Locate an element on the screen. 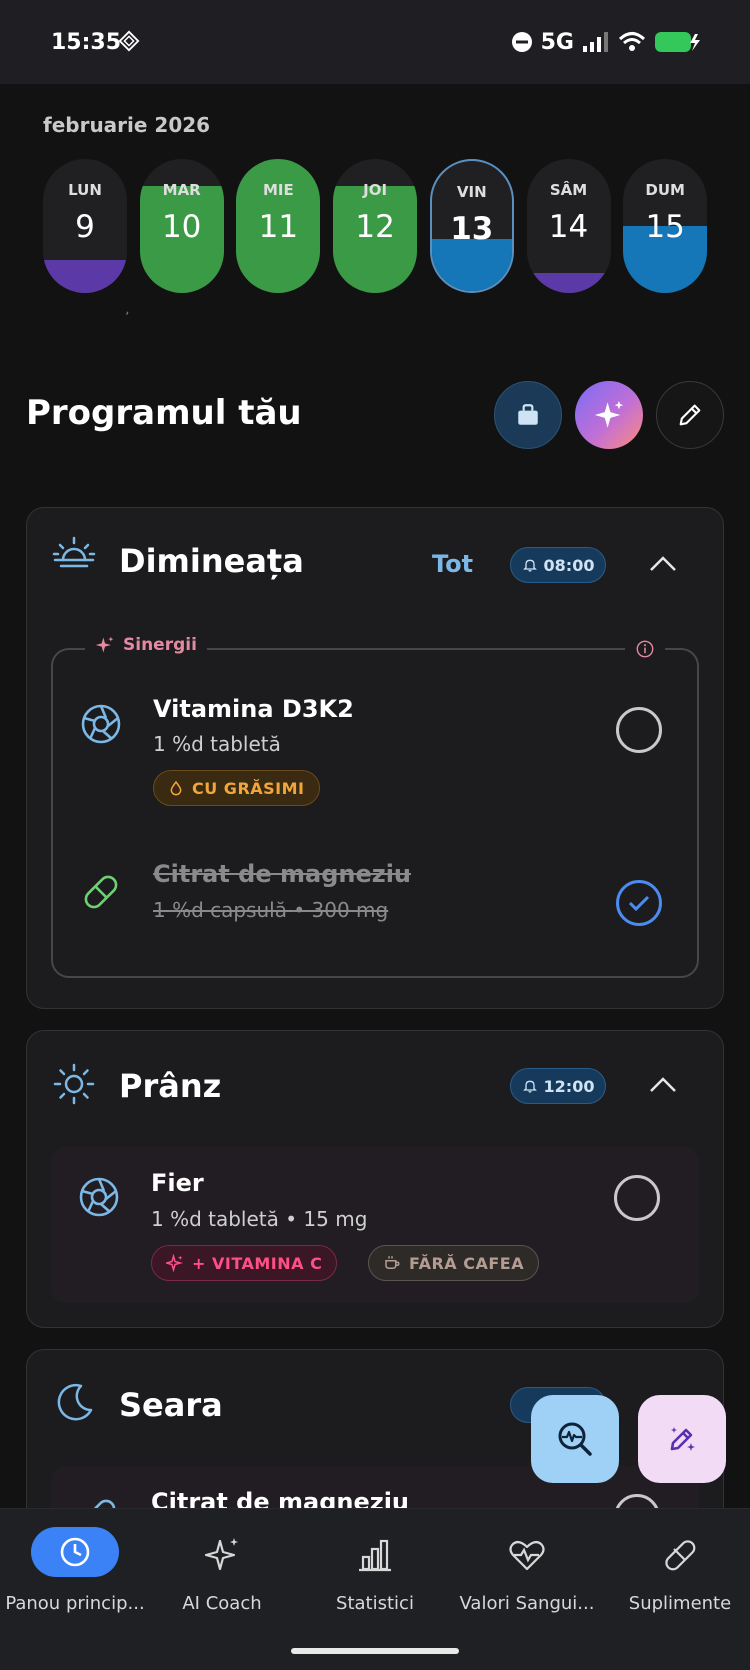 Image resolution: width=750 pixels, height=1670 pixels. bar-chart-icon is located at coordinates (375, 1555).